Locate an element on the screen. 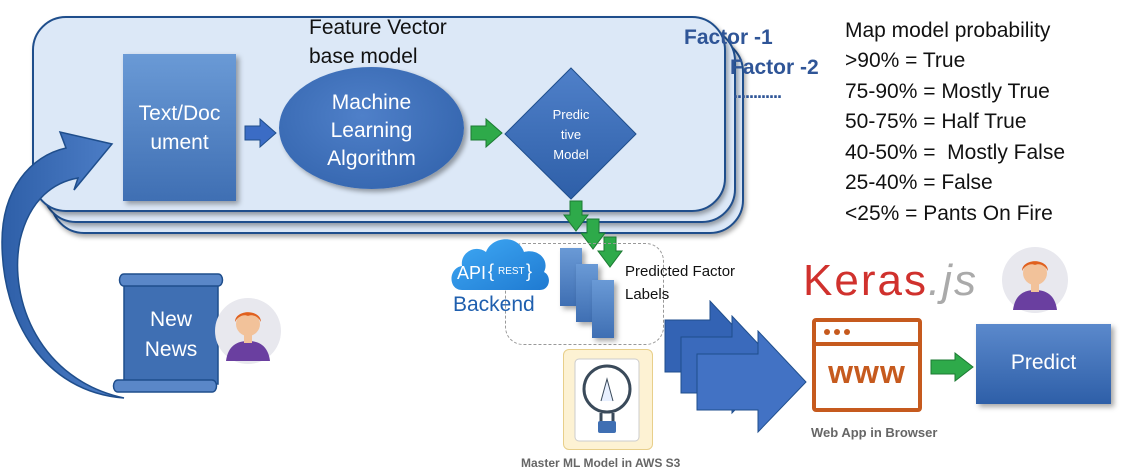 The height and width of the screenshot is (475, 1122). predict-label: Predict is located at coordinates (1043, 362).